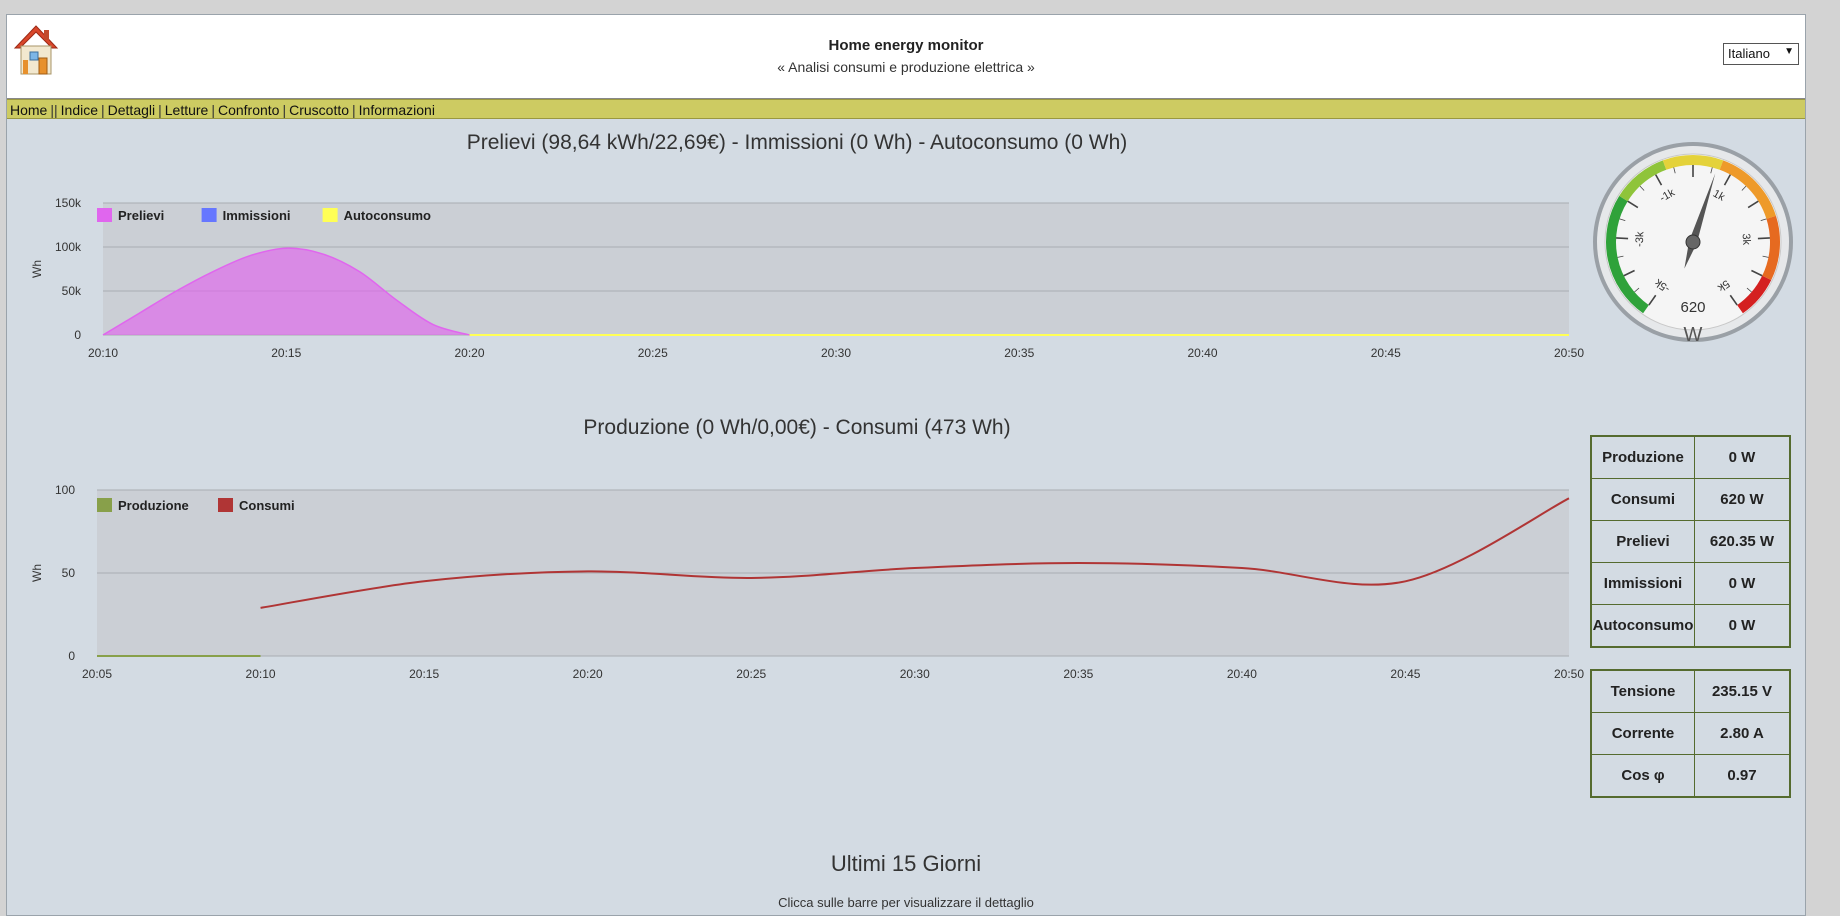  Describe the element at coordinates (1642, 733) in the screenshot. I see `electrical-table-label: Corrente` at that location.